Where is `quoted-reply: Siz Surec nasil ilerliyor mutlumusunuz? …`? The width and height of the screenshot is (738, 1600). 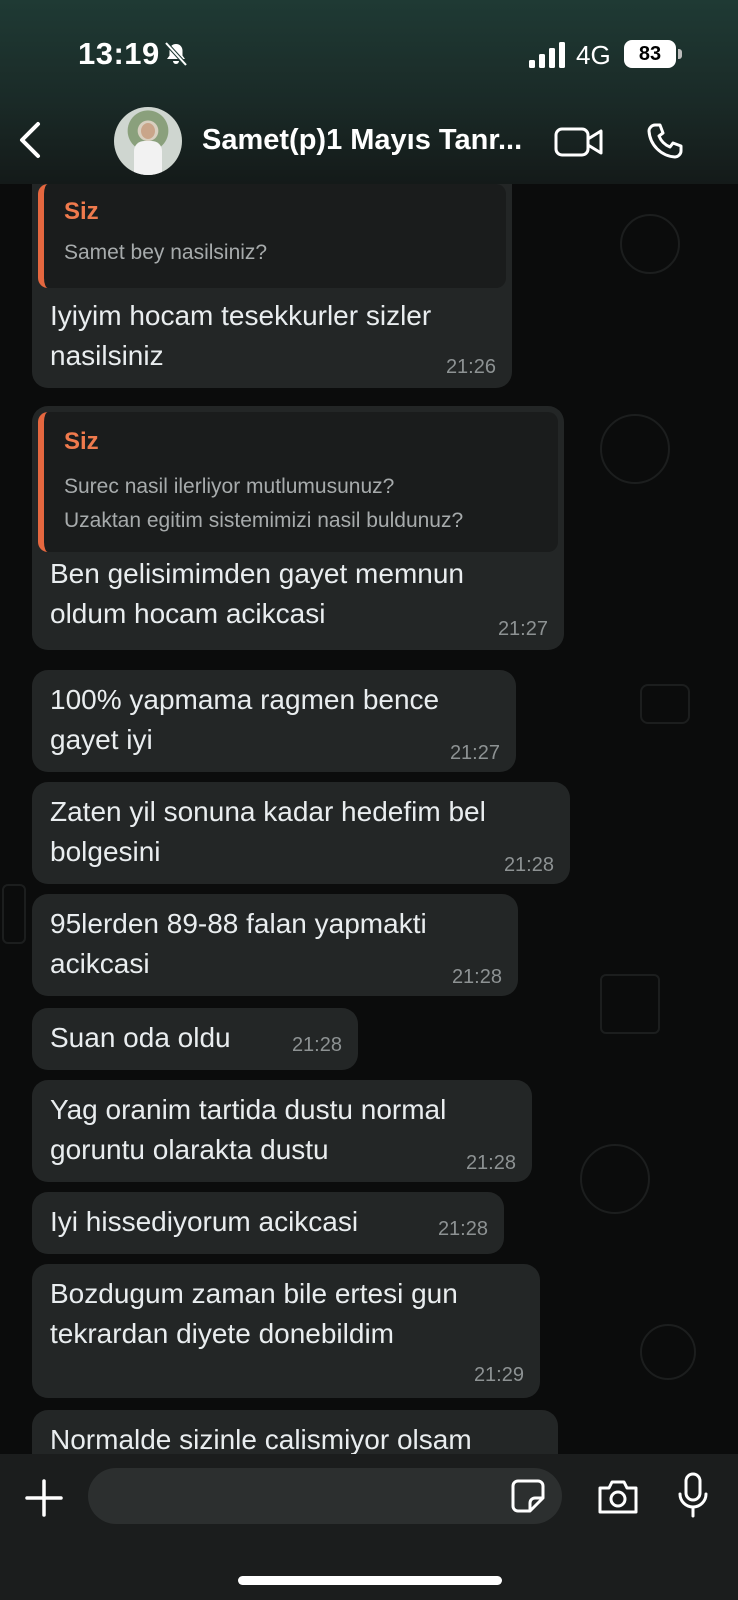 quoted-reply: Siz Surec nasil ilerliyor mutlumusunuz? … is located at coordinates (298, 482).